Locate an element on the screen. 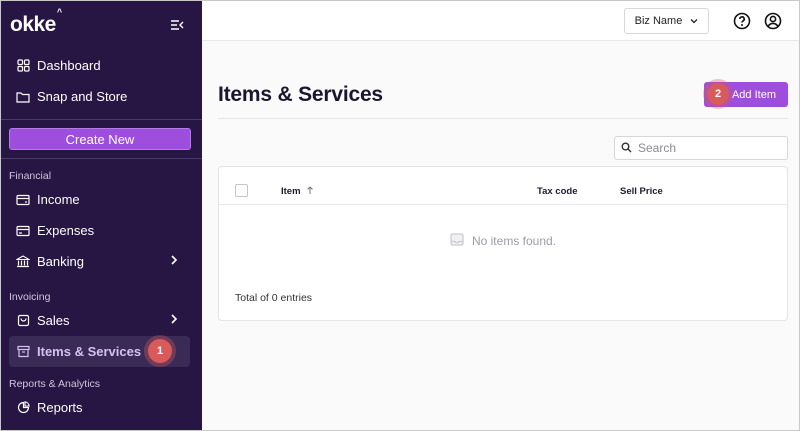 The image size is (800, 431). empty-message: No items found. is located at coordinates (514, 241).